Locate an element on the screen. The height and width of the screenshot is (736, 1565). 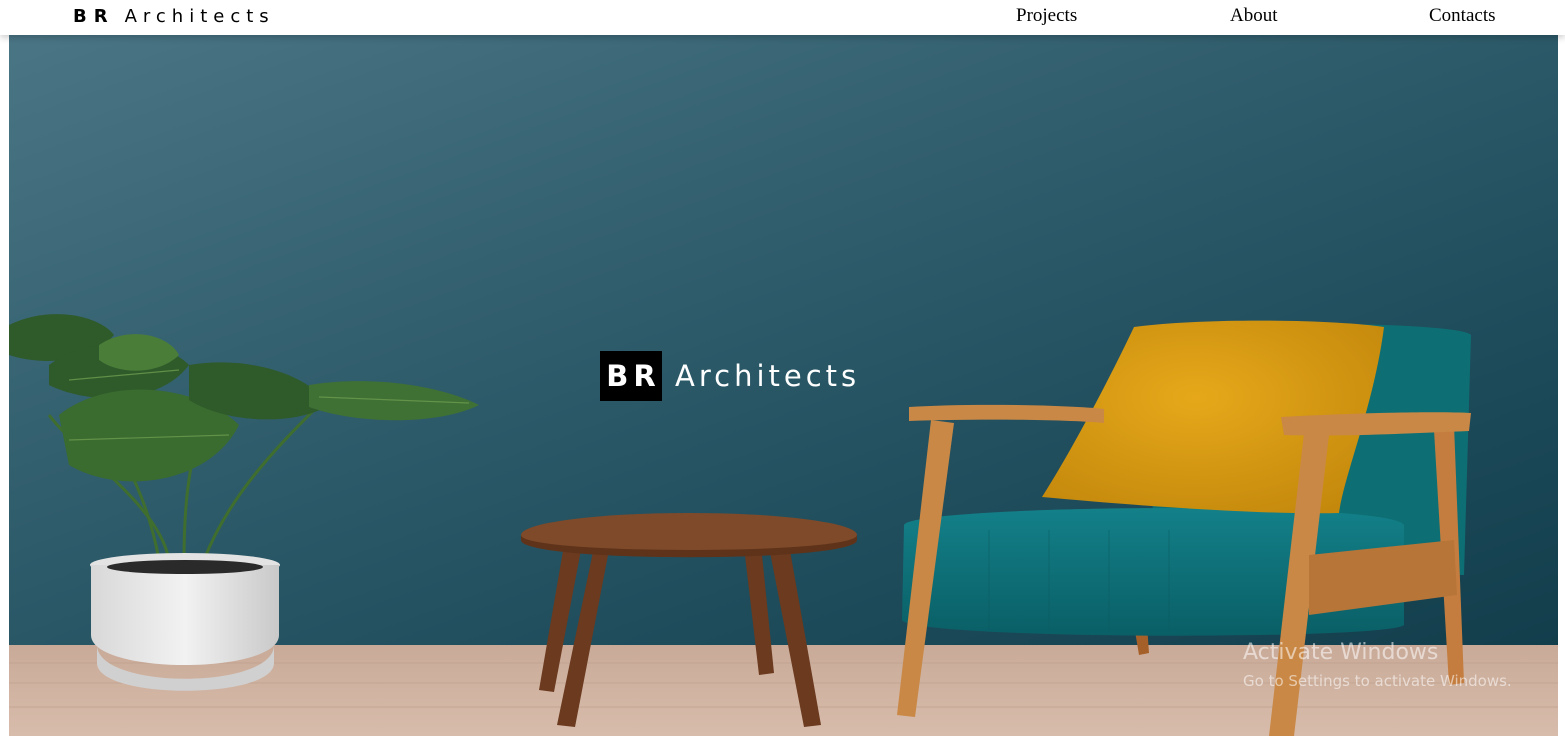
top-navbar: BR Architects Projects About Contacts is located at coordinates (782, 17).